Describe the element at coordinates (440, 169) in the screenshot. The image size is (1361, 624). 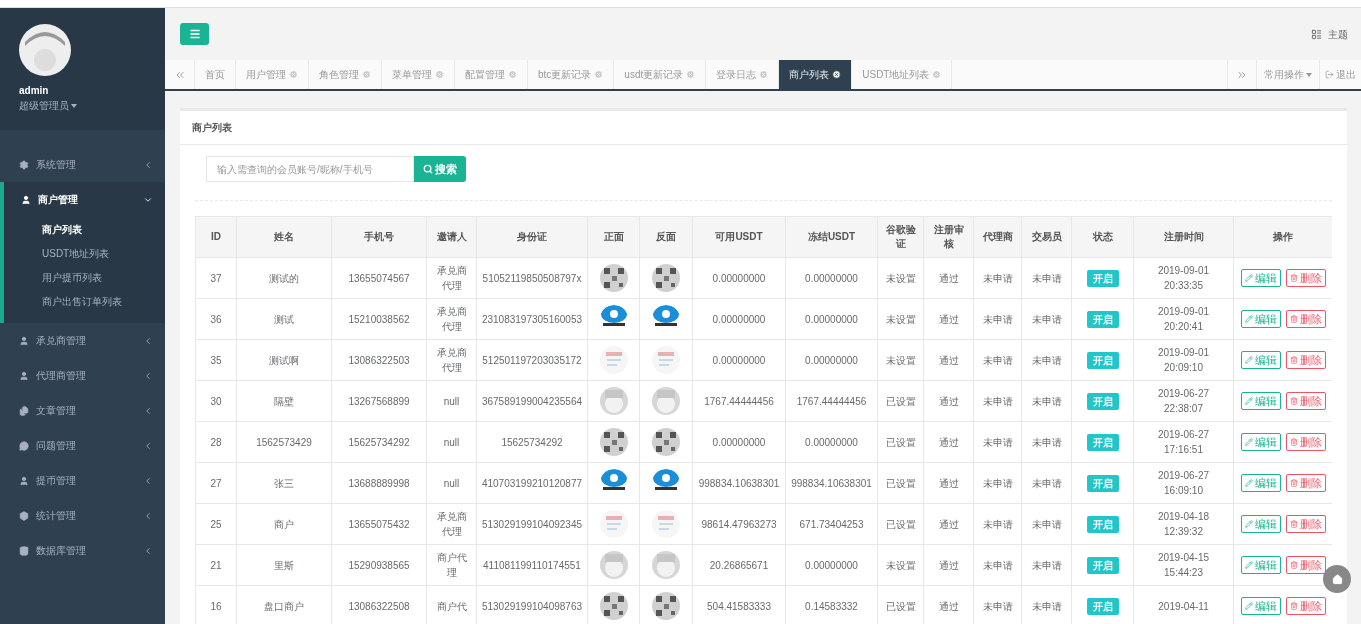
I see `search-button: 搜索` at that location.